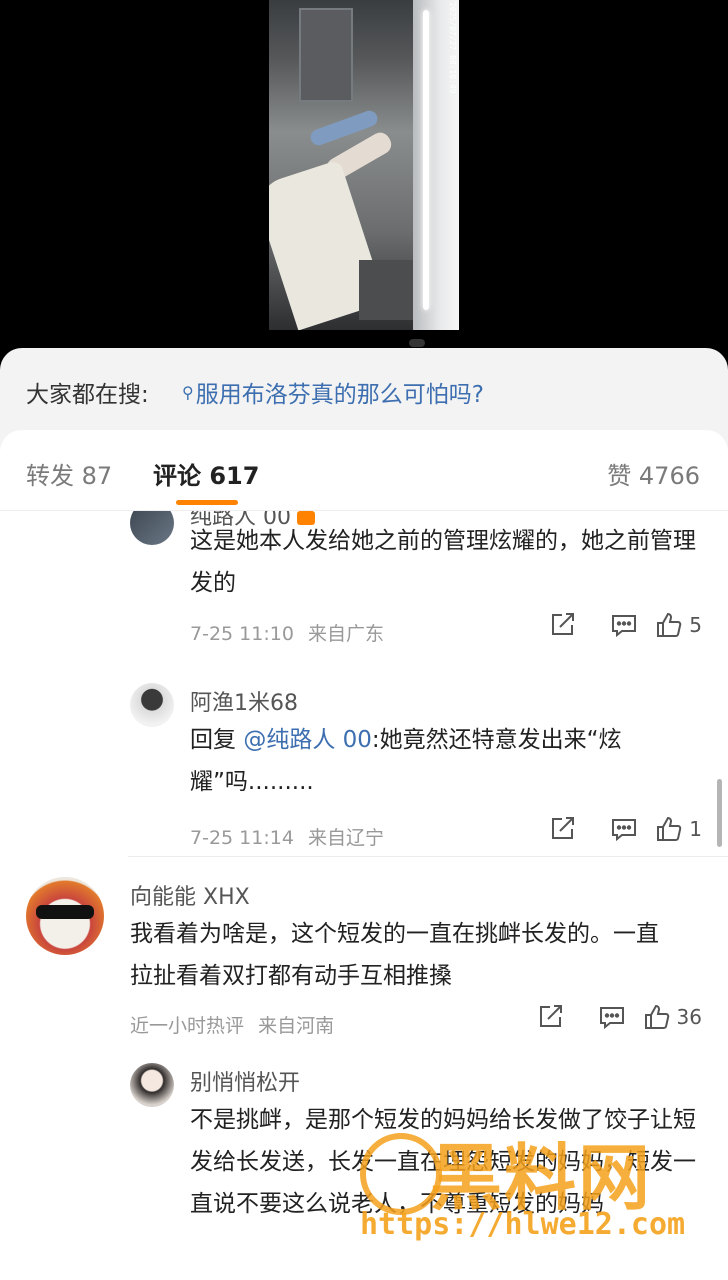 The width and height of the screenshot is (728, 1280). I want to click on mention-link: @纯路人 00, so click(307, 740).